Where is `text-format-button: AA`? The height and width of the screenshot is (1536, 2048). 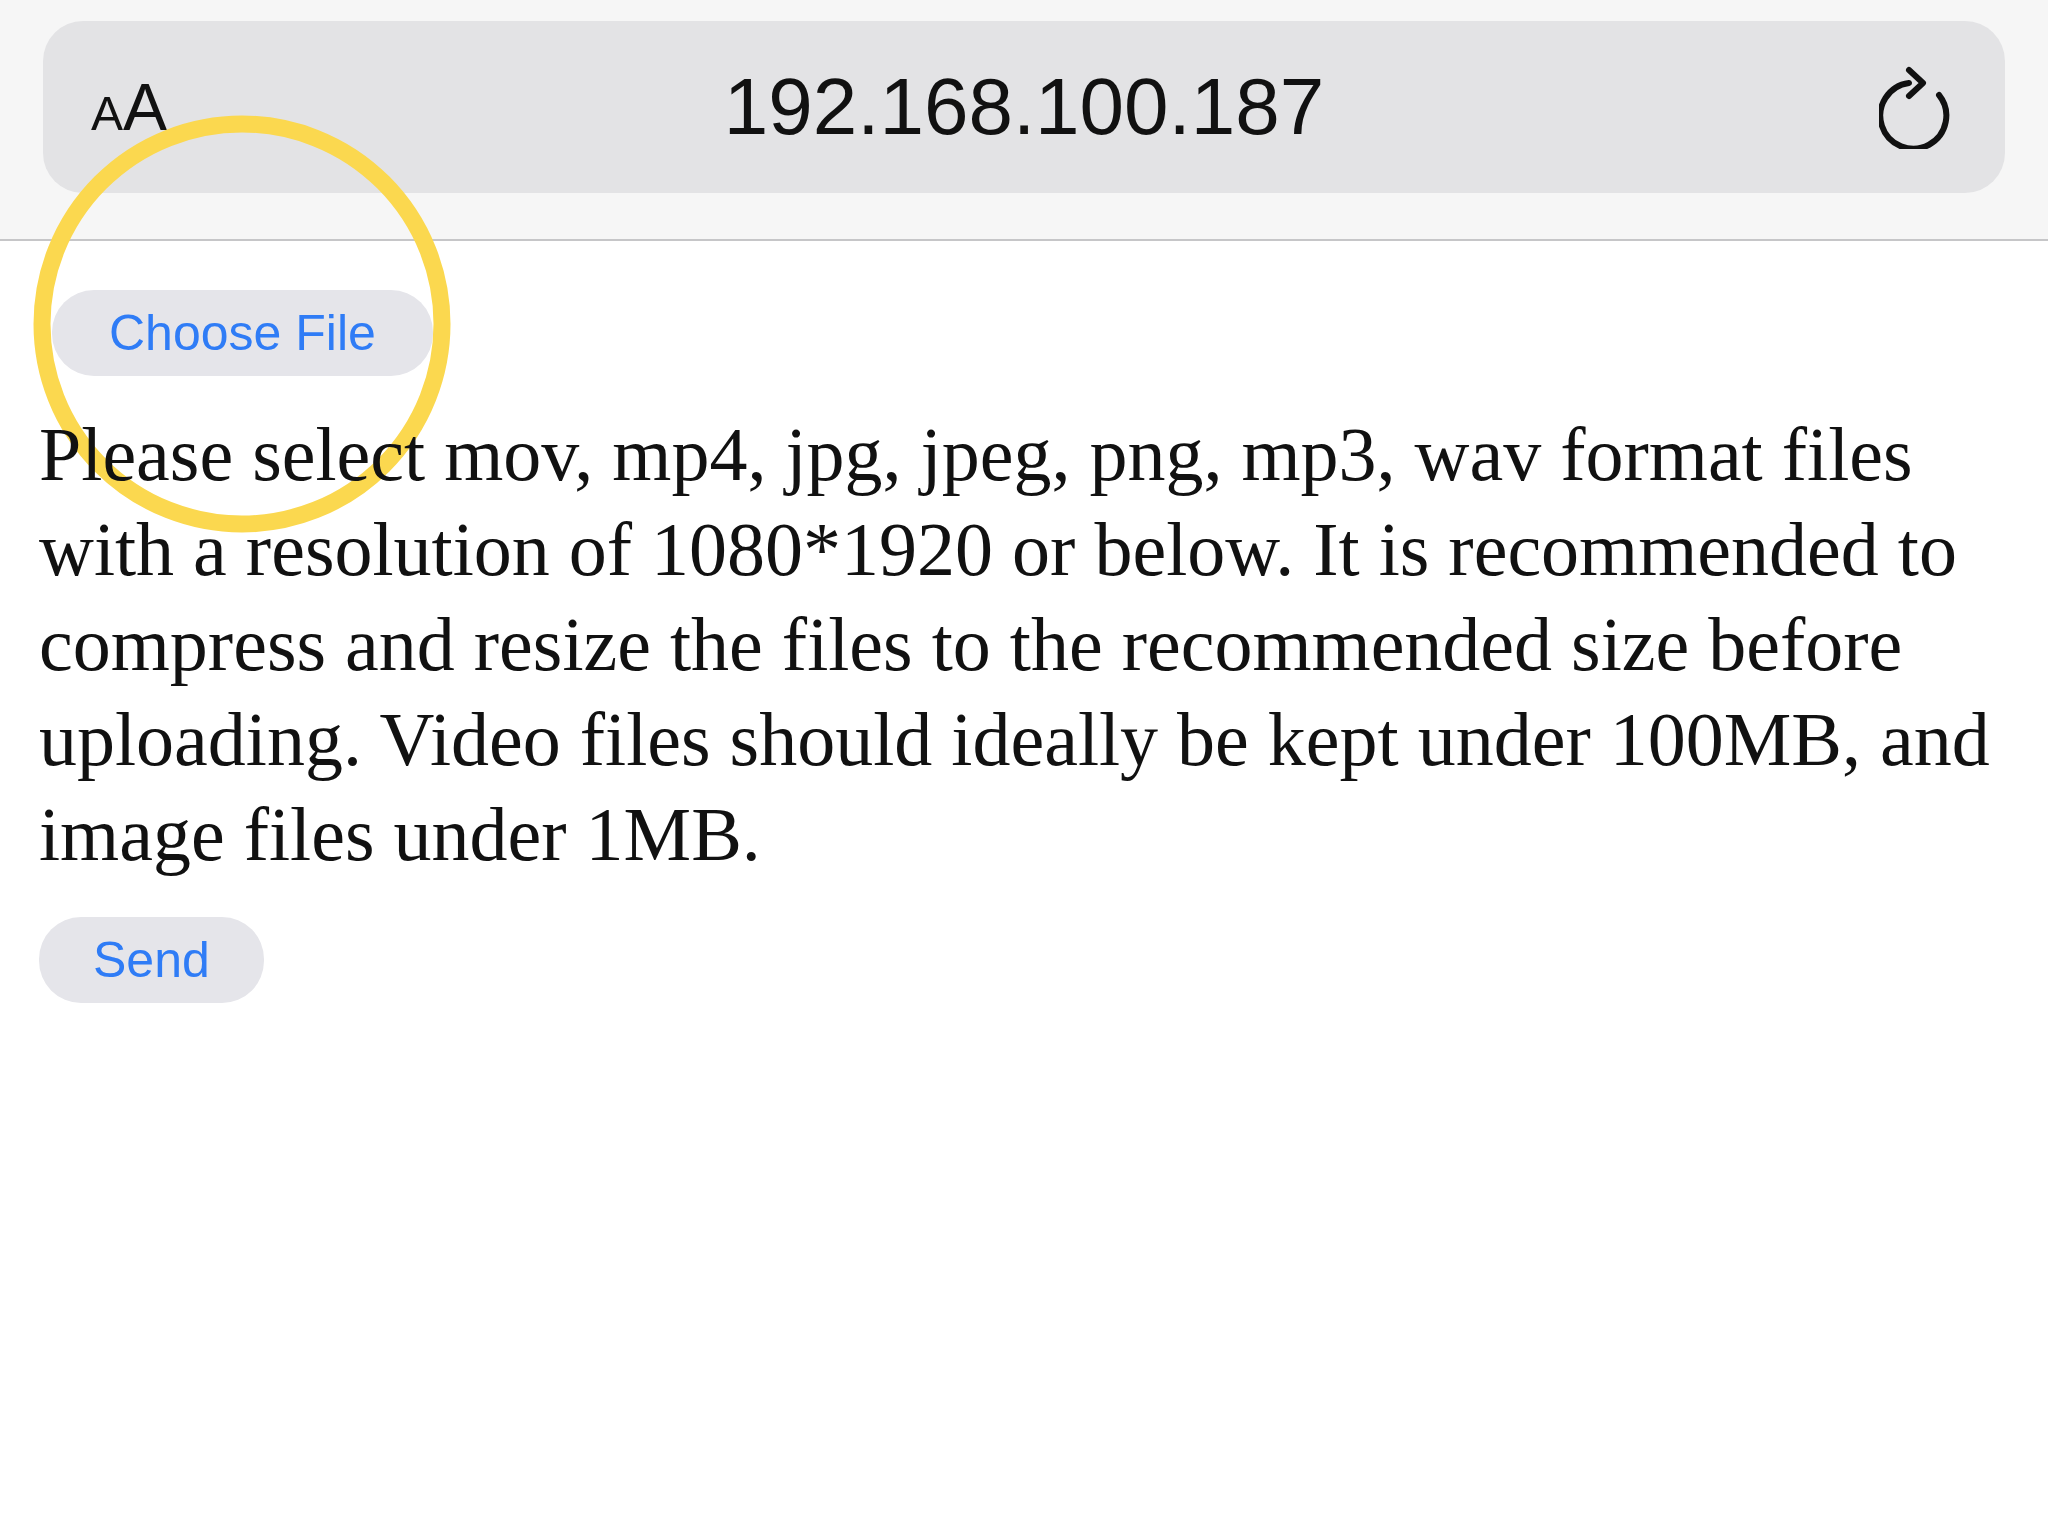 text-format-button: AA is located at coordinates (129, 107).